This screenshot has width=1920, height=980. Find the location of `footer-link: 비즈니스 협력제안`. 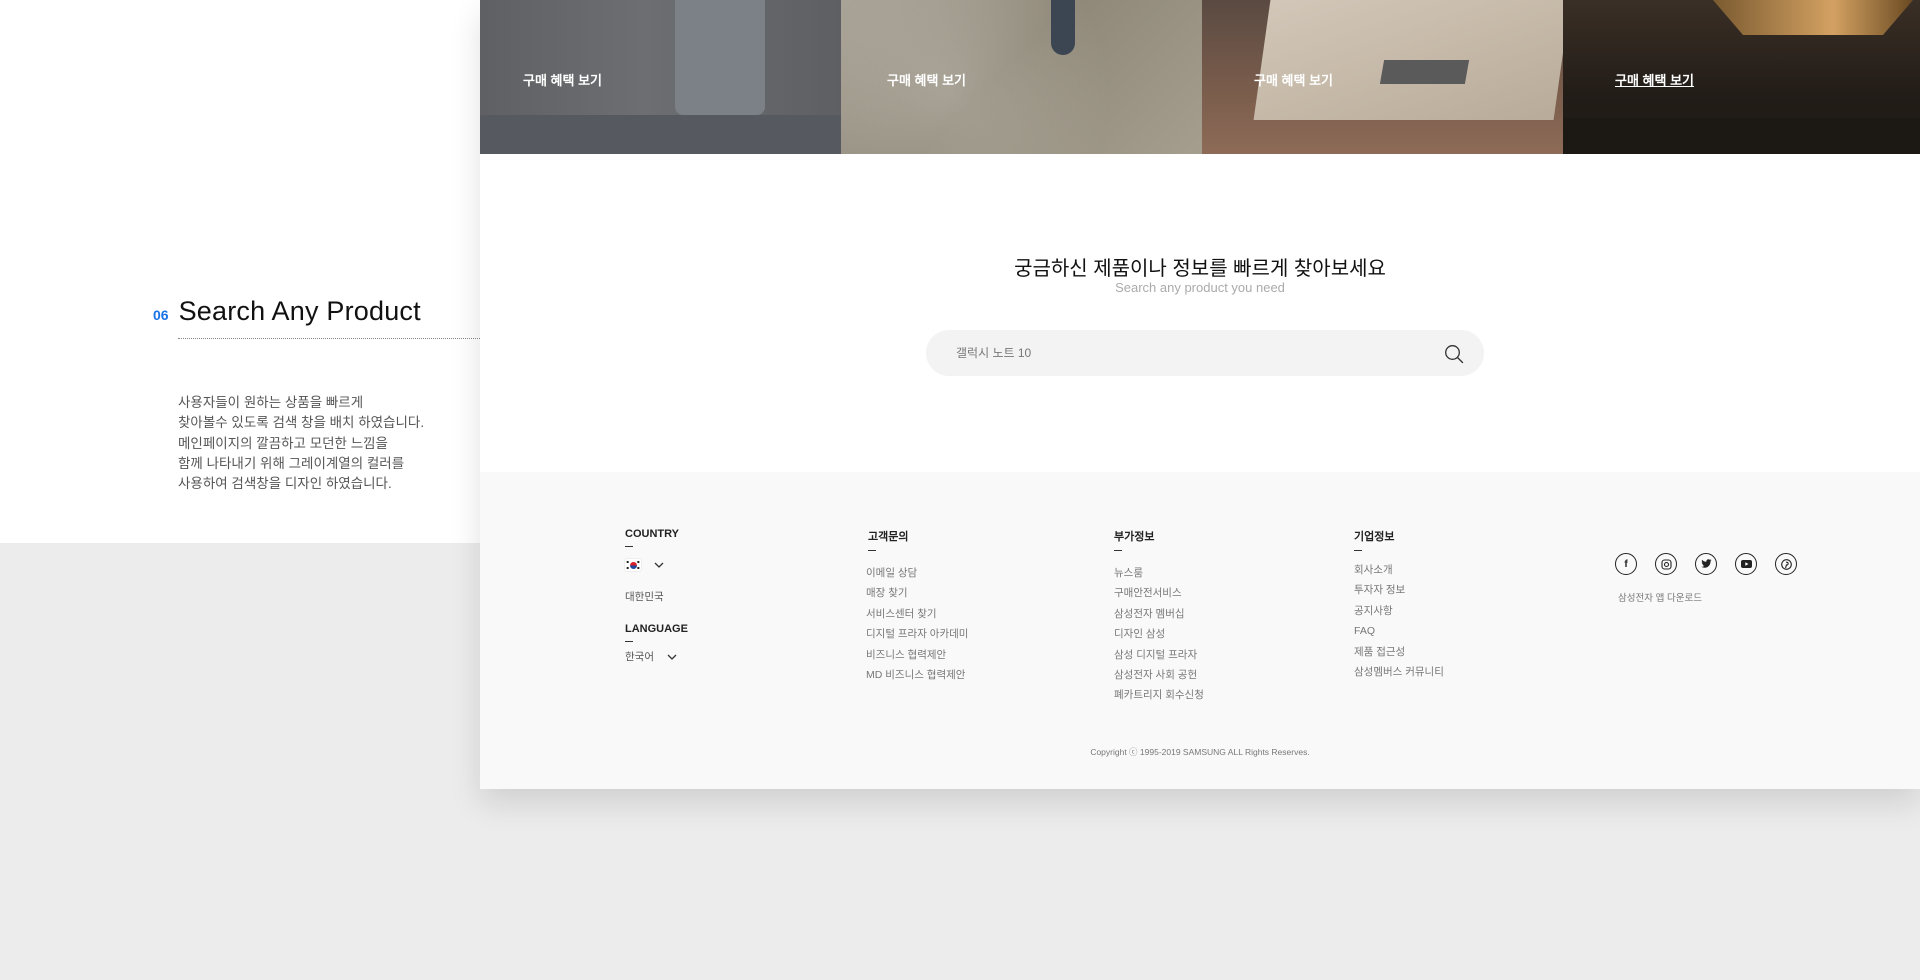

footer-link: 비즈니스 협력제안 is located at coordinates (917, 655).